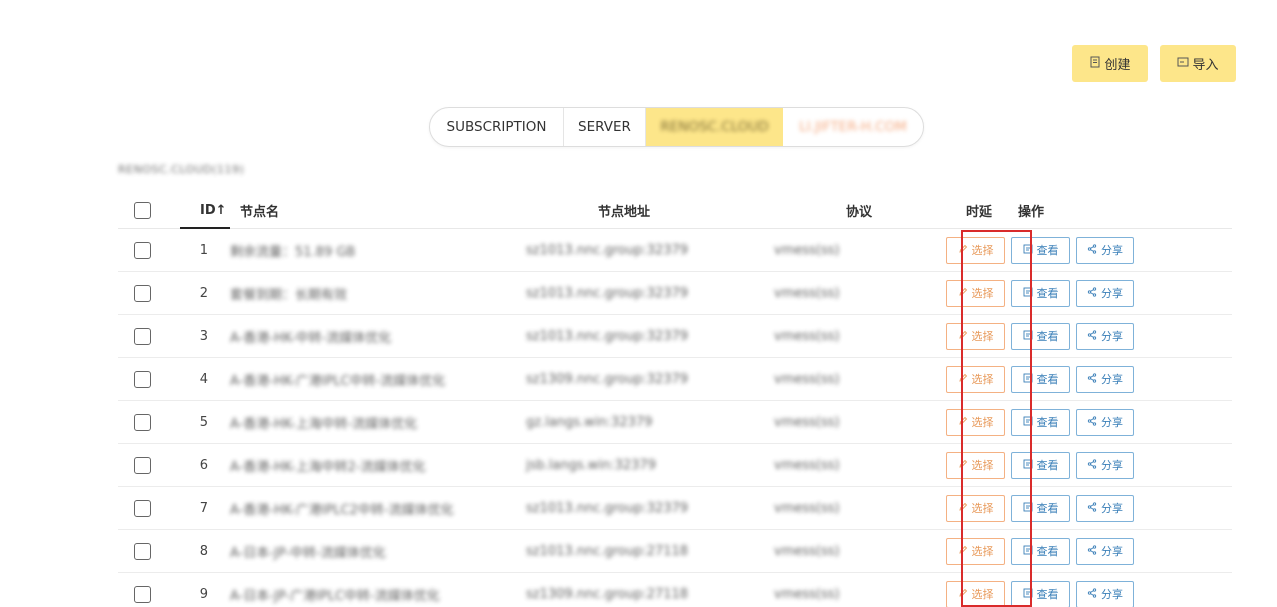  I want to click on tab-label: LI.JIFTER-H.COM, so click(853, 127).